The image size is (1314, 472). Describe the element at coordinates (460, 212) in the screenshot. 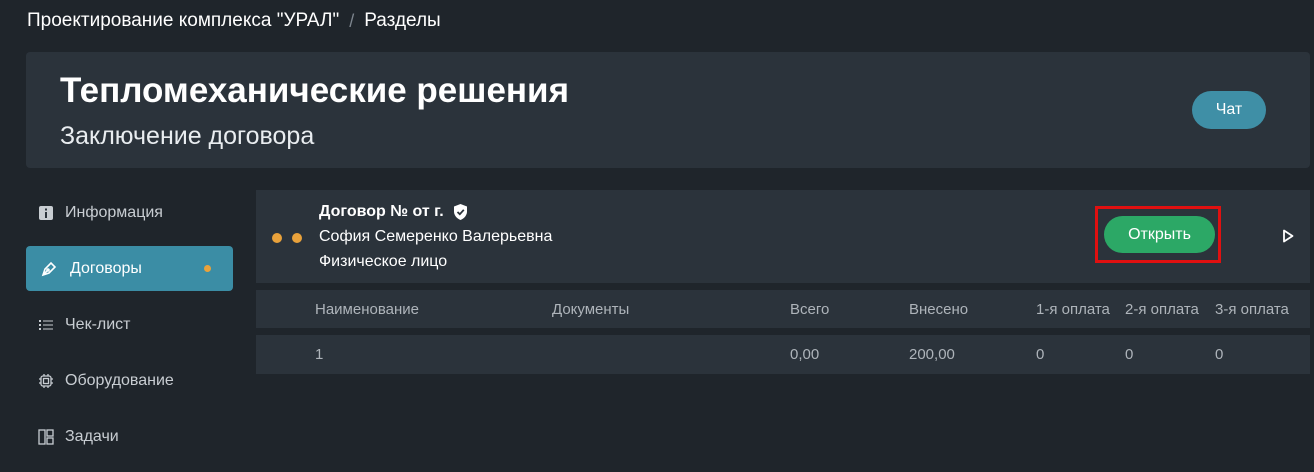

I see `shield-check-icon` at that location.